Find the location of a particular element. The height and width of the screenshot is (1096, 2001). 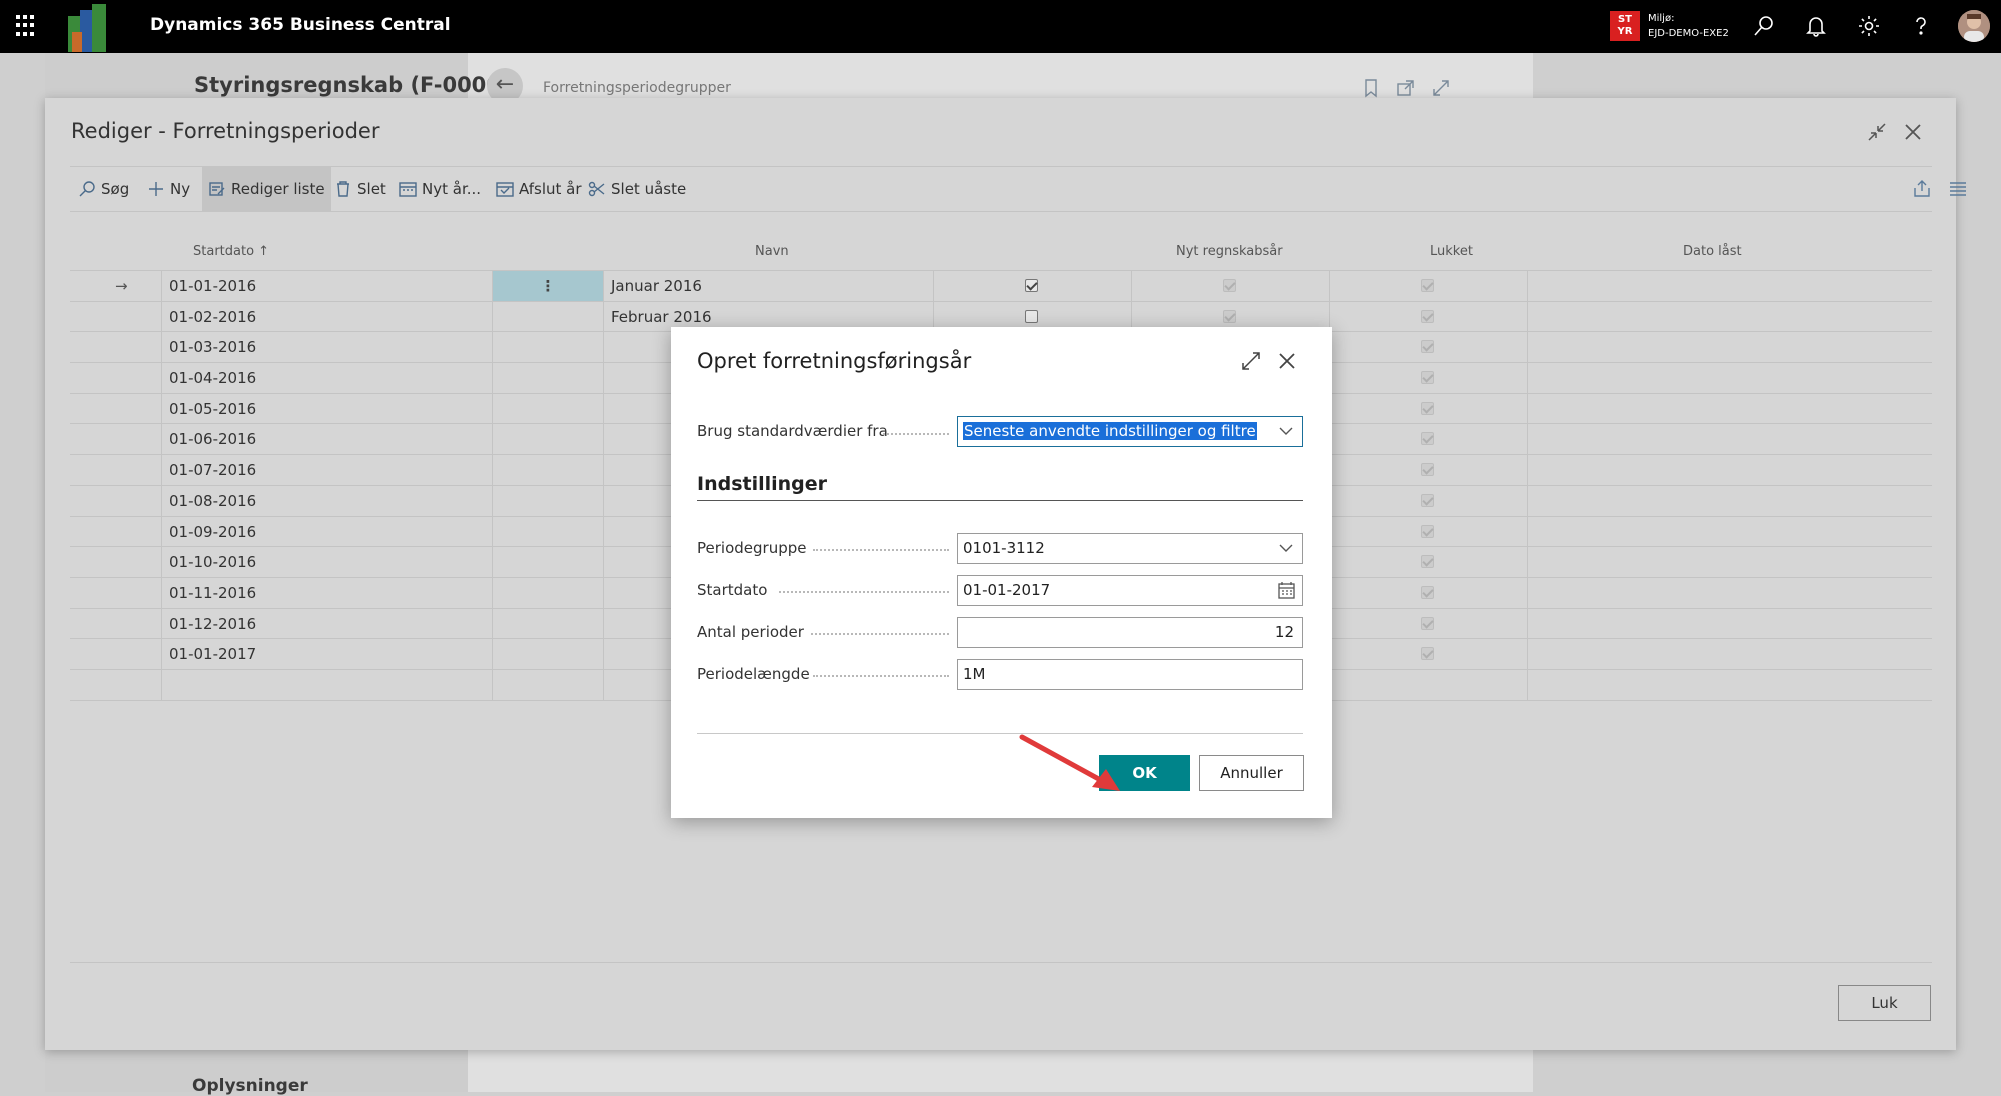

delete-button: Slet is located at coordinates (360, 189).